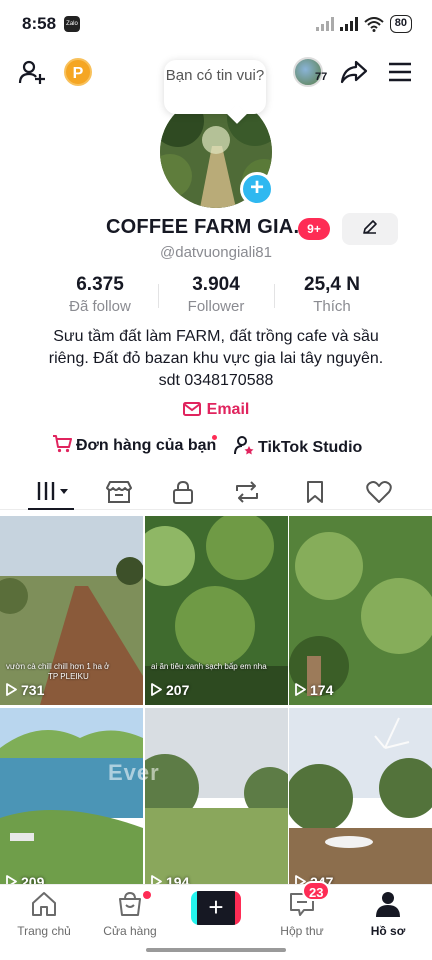 The width and height of the screenshot is (432, 960). Describe the element at coordinates (51, 509) in the screenshot. I see `active-tab-indicator` at that location.